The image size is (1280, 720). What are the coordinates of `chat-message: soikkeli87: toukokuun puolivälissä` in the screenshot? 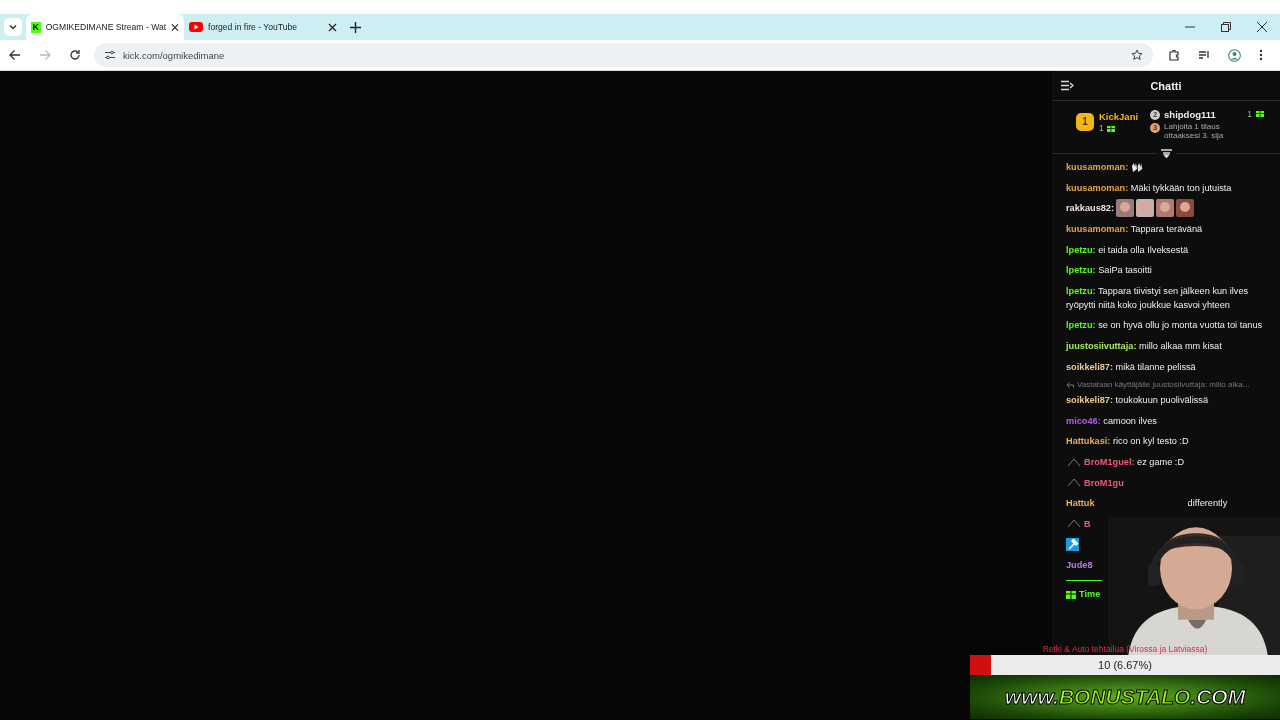 It's located at (1137, 401).